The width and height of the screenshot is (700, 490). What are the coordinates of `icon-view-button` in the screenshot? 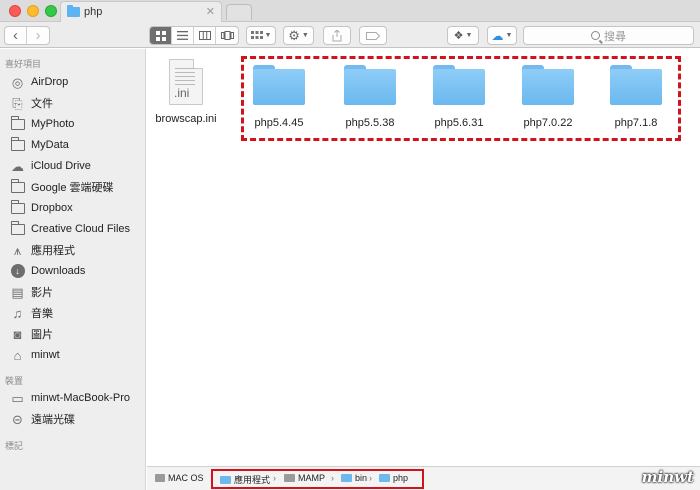 It's located at (161, 35).